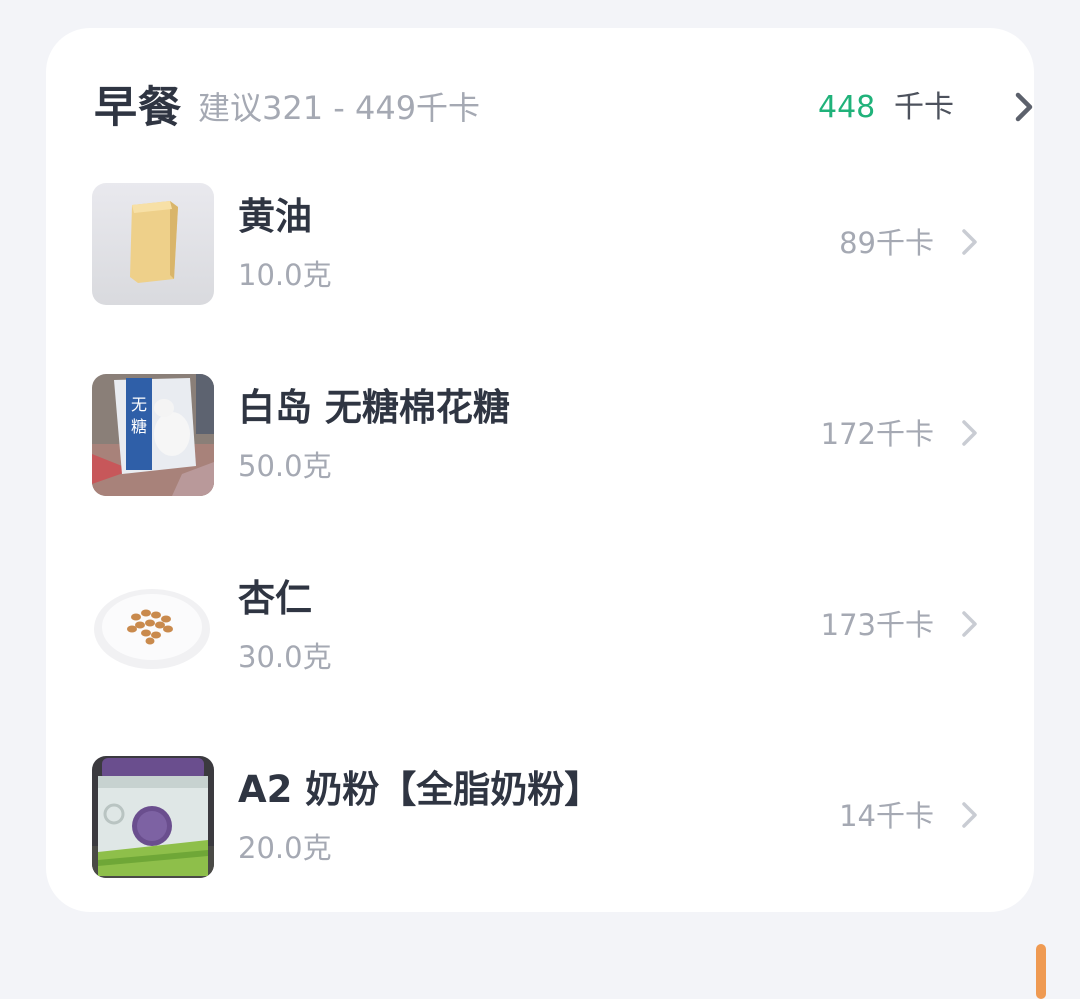 The image size is (1080, 999). I want to click on butter-thumbnail, so click(153, 244).